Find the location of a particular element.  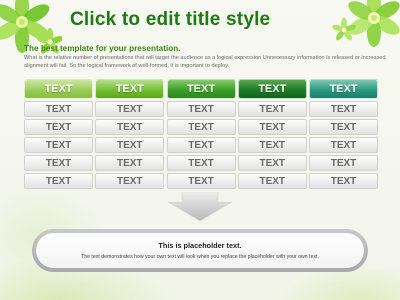

down-arrow-icon is located at coordinates (200, 207).